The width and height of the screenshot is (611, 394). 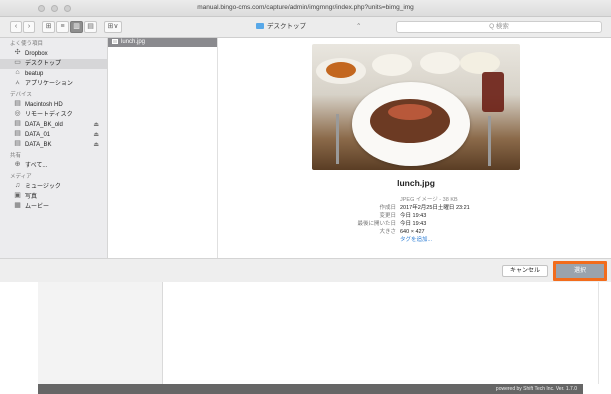 I want to click on page-divider, so click(x=598, y=333).